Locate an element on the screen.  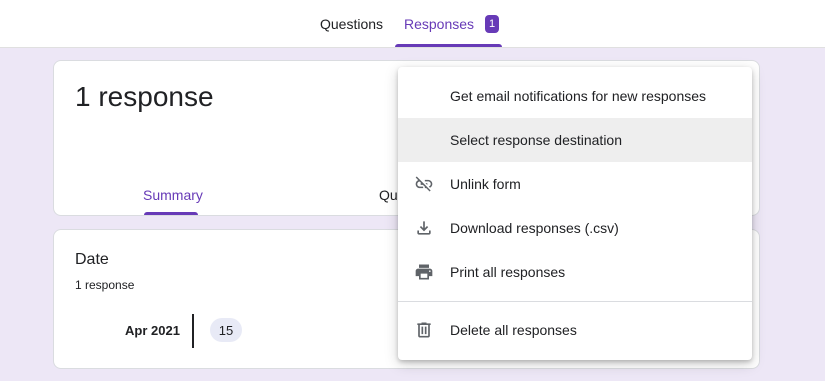
top-tab-bar: Questions Responses 1 is located at coordinates (412, 24).